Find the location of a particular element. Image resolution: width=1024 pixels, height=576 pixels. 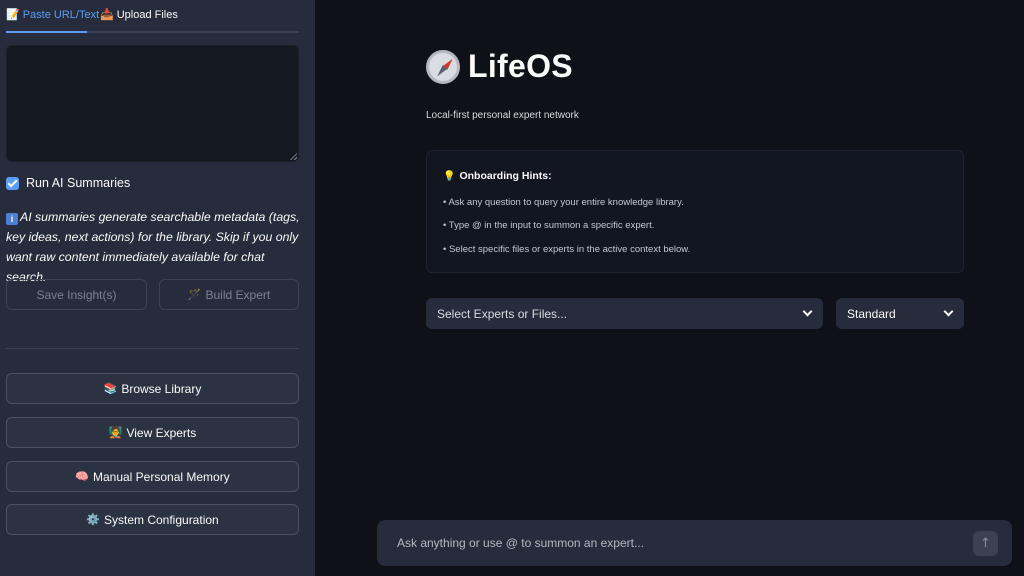

build-expert-button: 🪄 Build Expert is located at coordinates (229, 294).